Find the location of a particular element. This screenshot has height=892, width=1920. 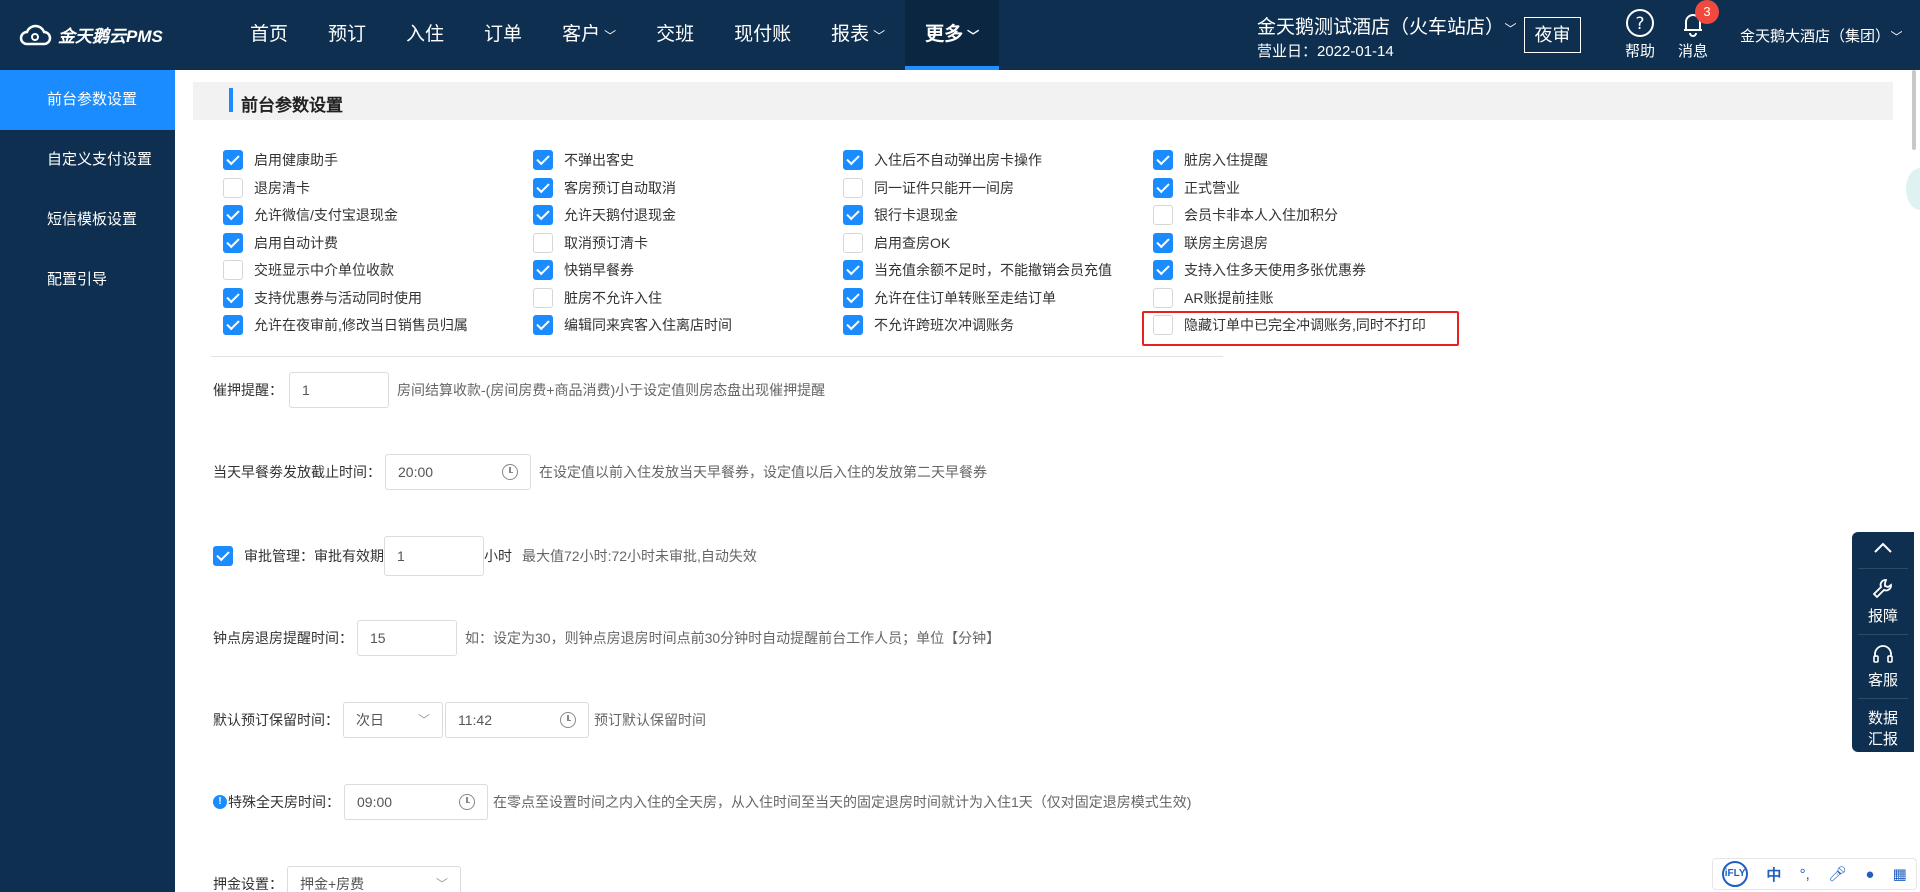

ime-language-toggle: 中 is located at coordinates (1773, 874).